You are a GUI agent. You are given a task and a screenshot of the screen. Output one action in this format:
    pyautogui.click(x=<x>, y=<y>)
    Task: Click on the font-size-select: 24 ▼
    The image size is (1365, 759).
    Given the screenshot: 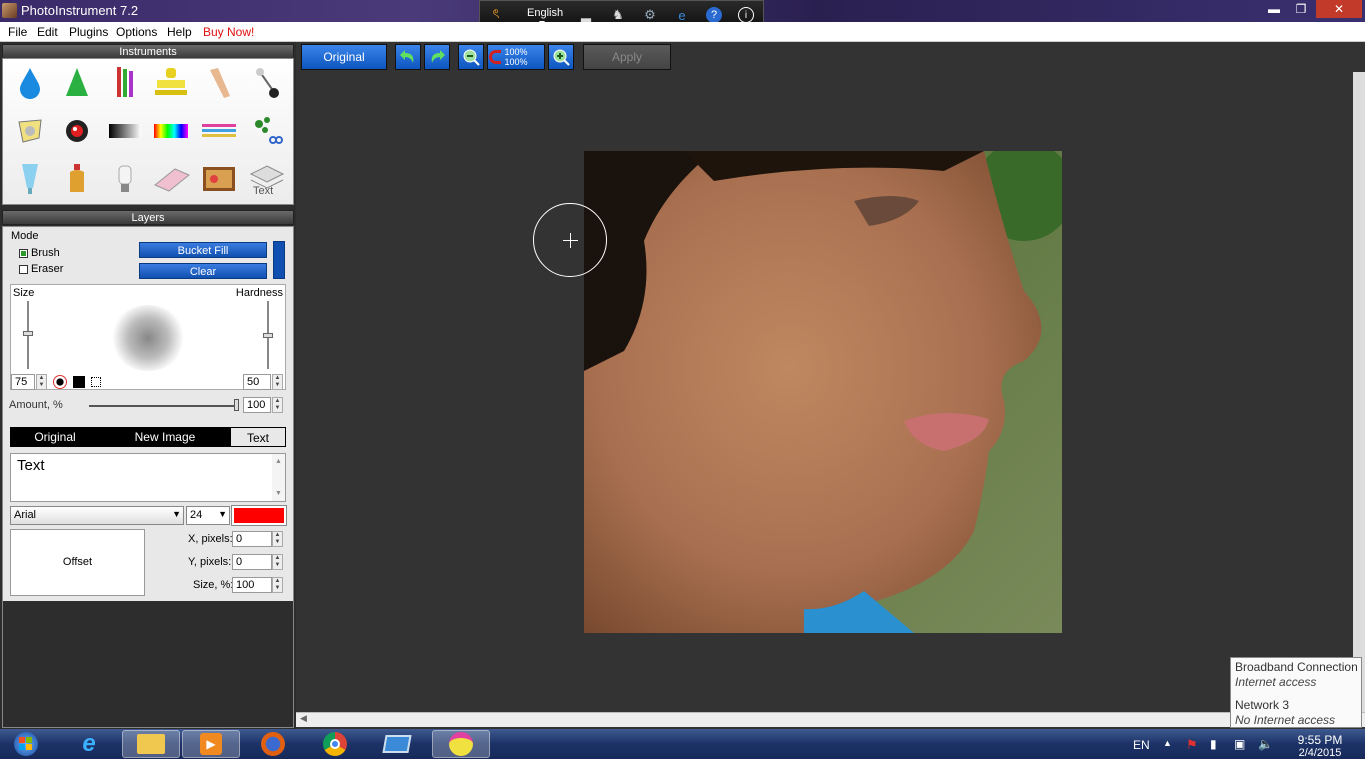 What is the action you would take?
    pyautogui.click(x=208, y=515)
    